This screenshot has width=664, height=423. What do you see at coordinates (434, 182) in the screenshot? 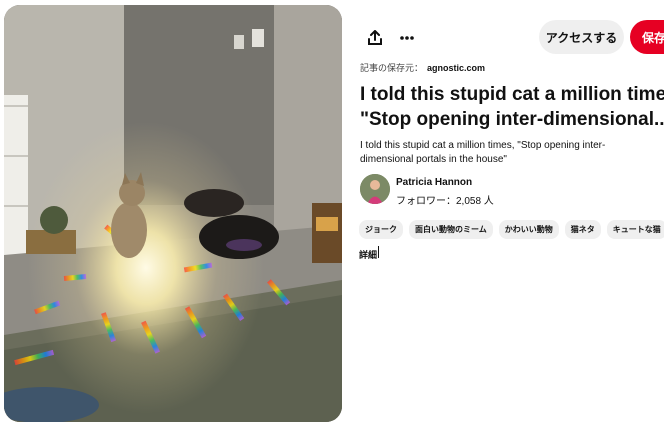
I see `creator-name: Patricia Hannon` at bounding box center [434, 182].